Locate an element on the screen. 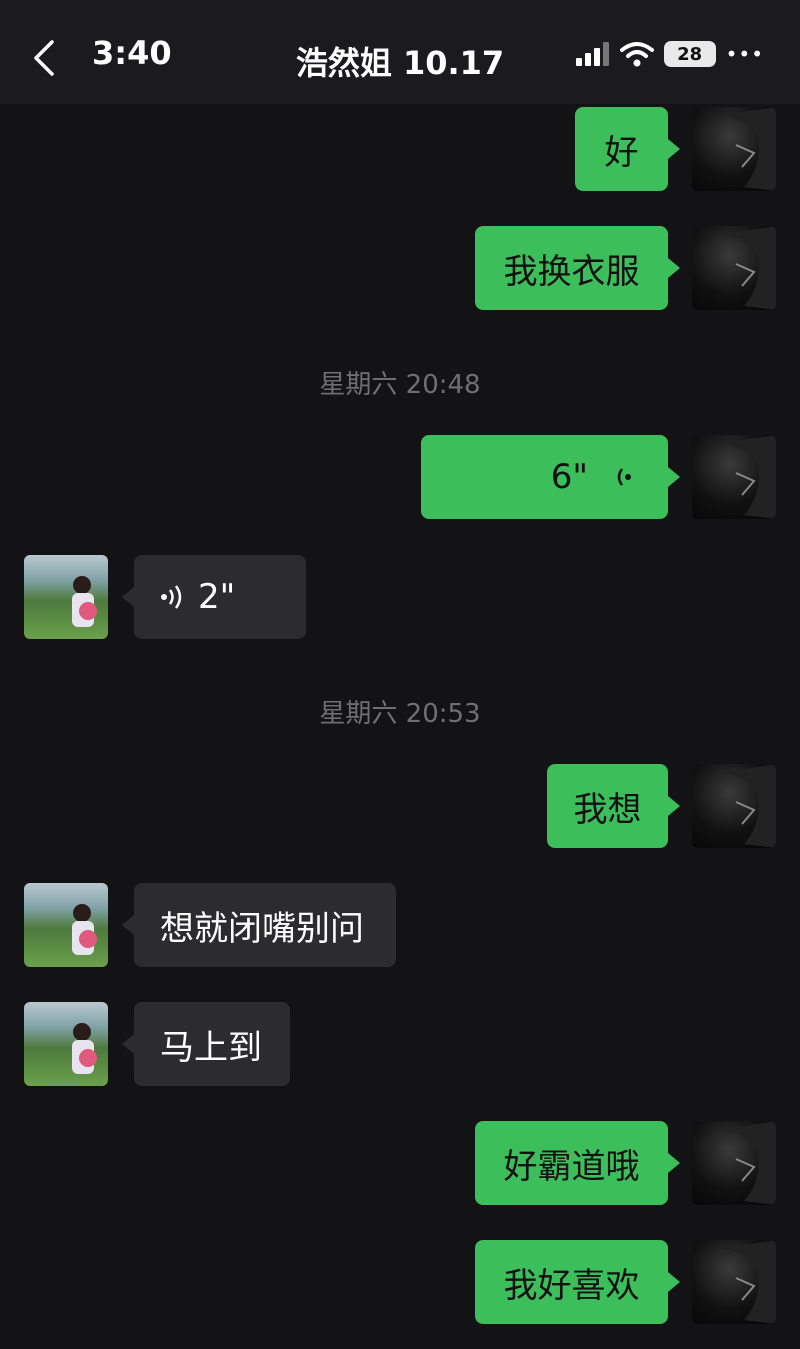  message-text: 好霸道哦 is located at coordinates (571, 1166).